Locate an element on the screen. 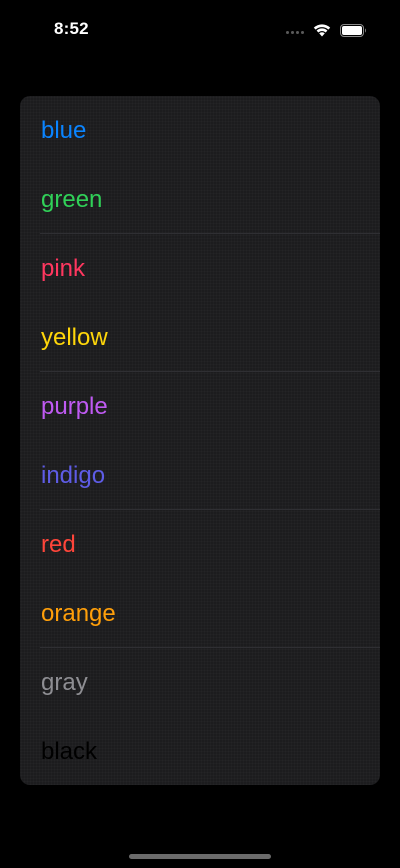 This screenshot has width=400, height=868. battery-icon is located at coordinates (353, 30).